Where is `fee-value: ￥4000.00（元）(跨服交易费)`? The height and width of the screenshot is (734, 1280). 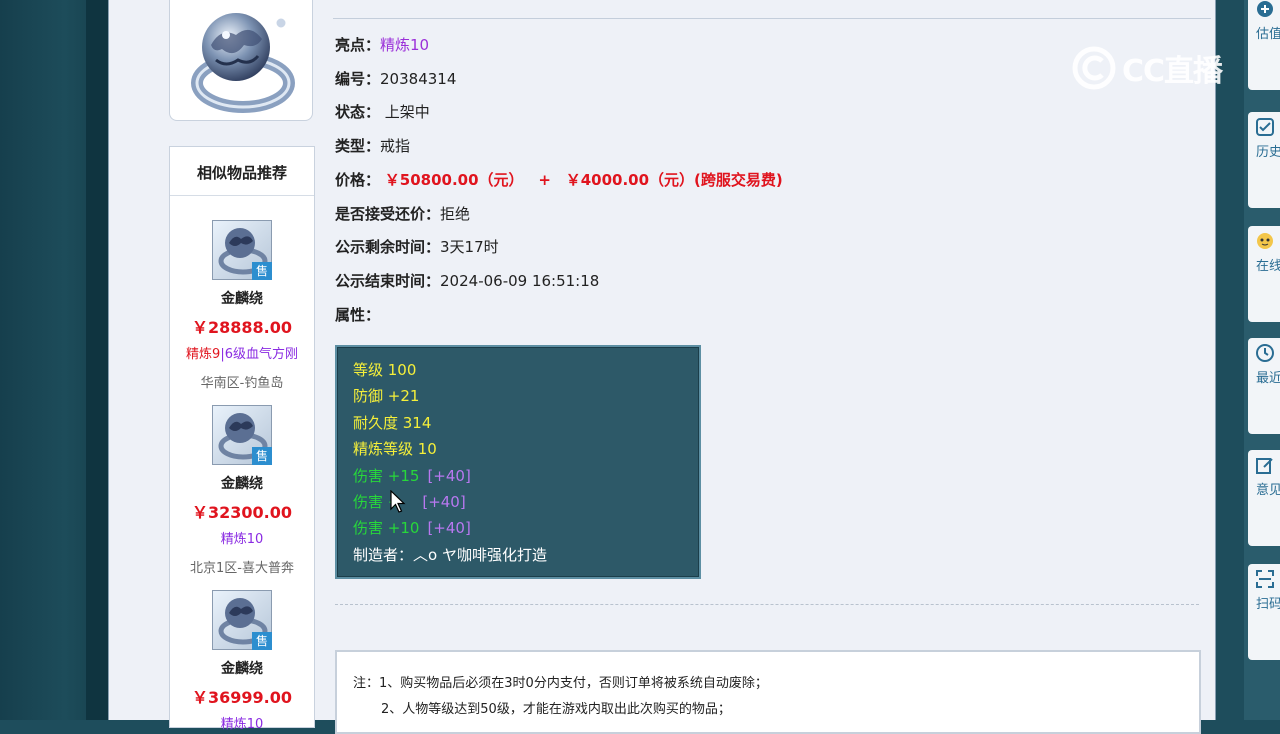
fee-value: ￥4000.00（元）(跨服交易费) is located at coordinates (674, 180).